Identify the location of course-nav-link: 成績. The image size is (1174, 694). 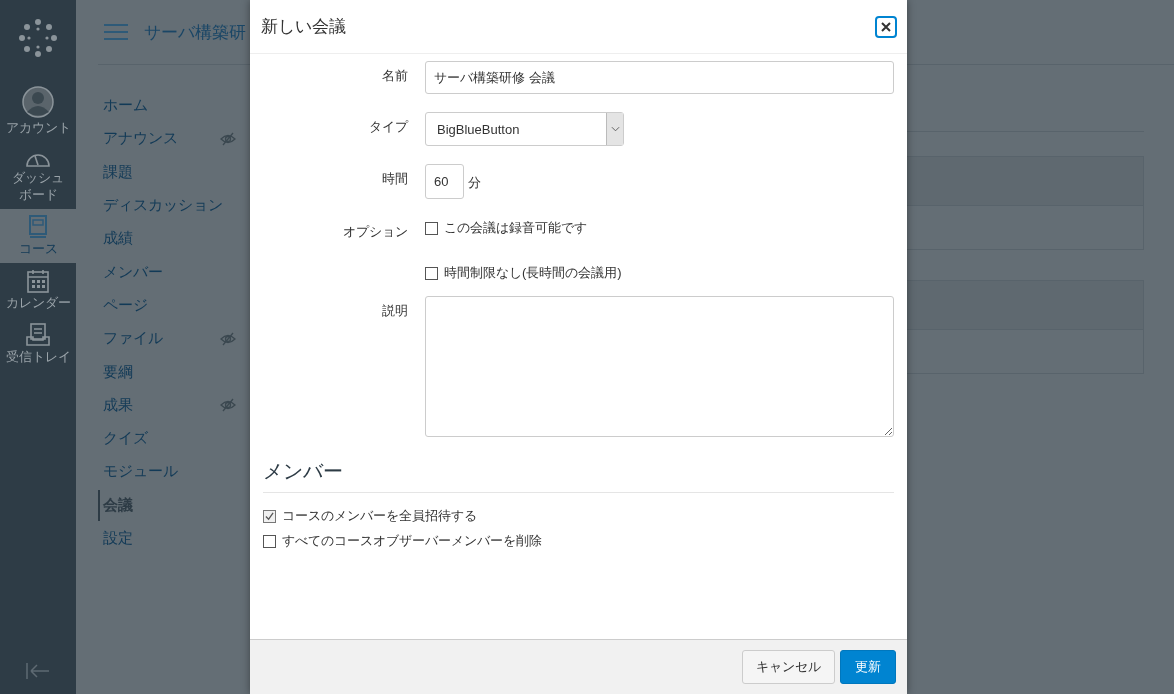
(115, 239).